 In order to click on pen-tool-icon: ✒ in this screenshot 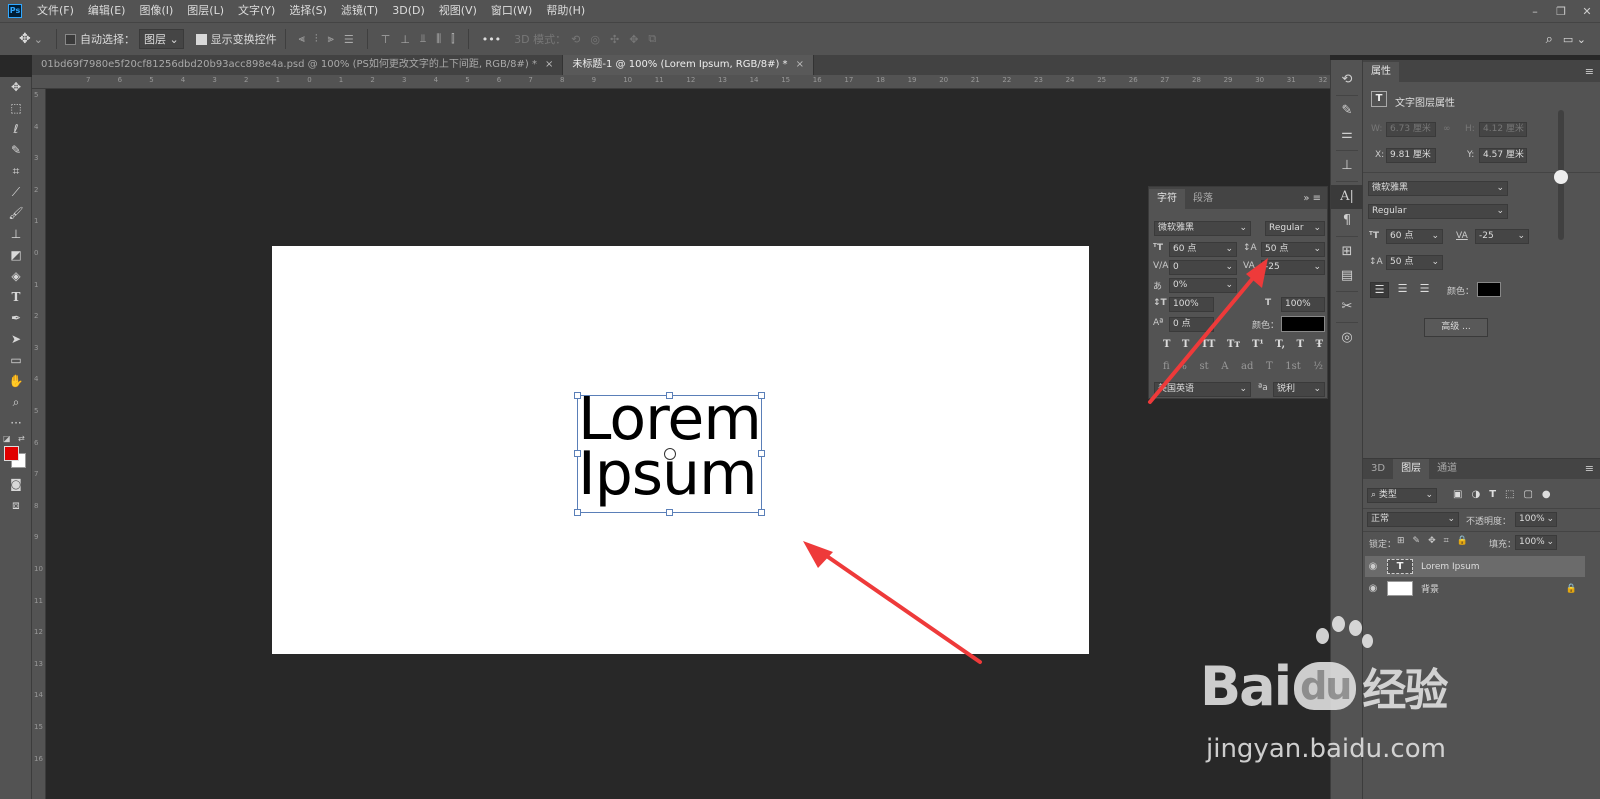, I will do `click(16, 318)`.